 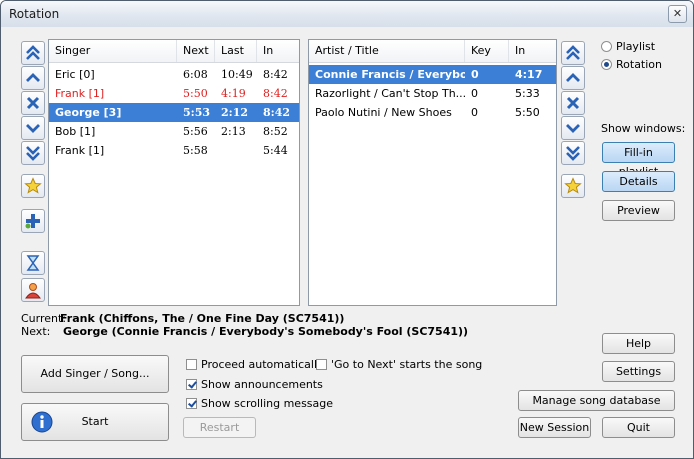 What do you see at coordinates (236, 51) in the screenshot?
I see `col-last: Last` at bounding box center [236, 51].